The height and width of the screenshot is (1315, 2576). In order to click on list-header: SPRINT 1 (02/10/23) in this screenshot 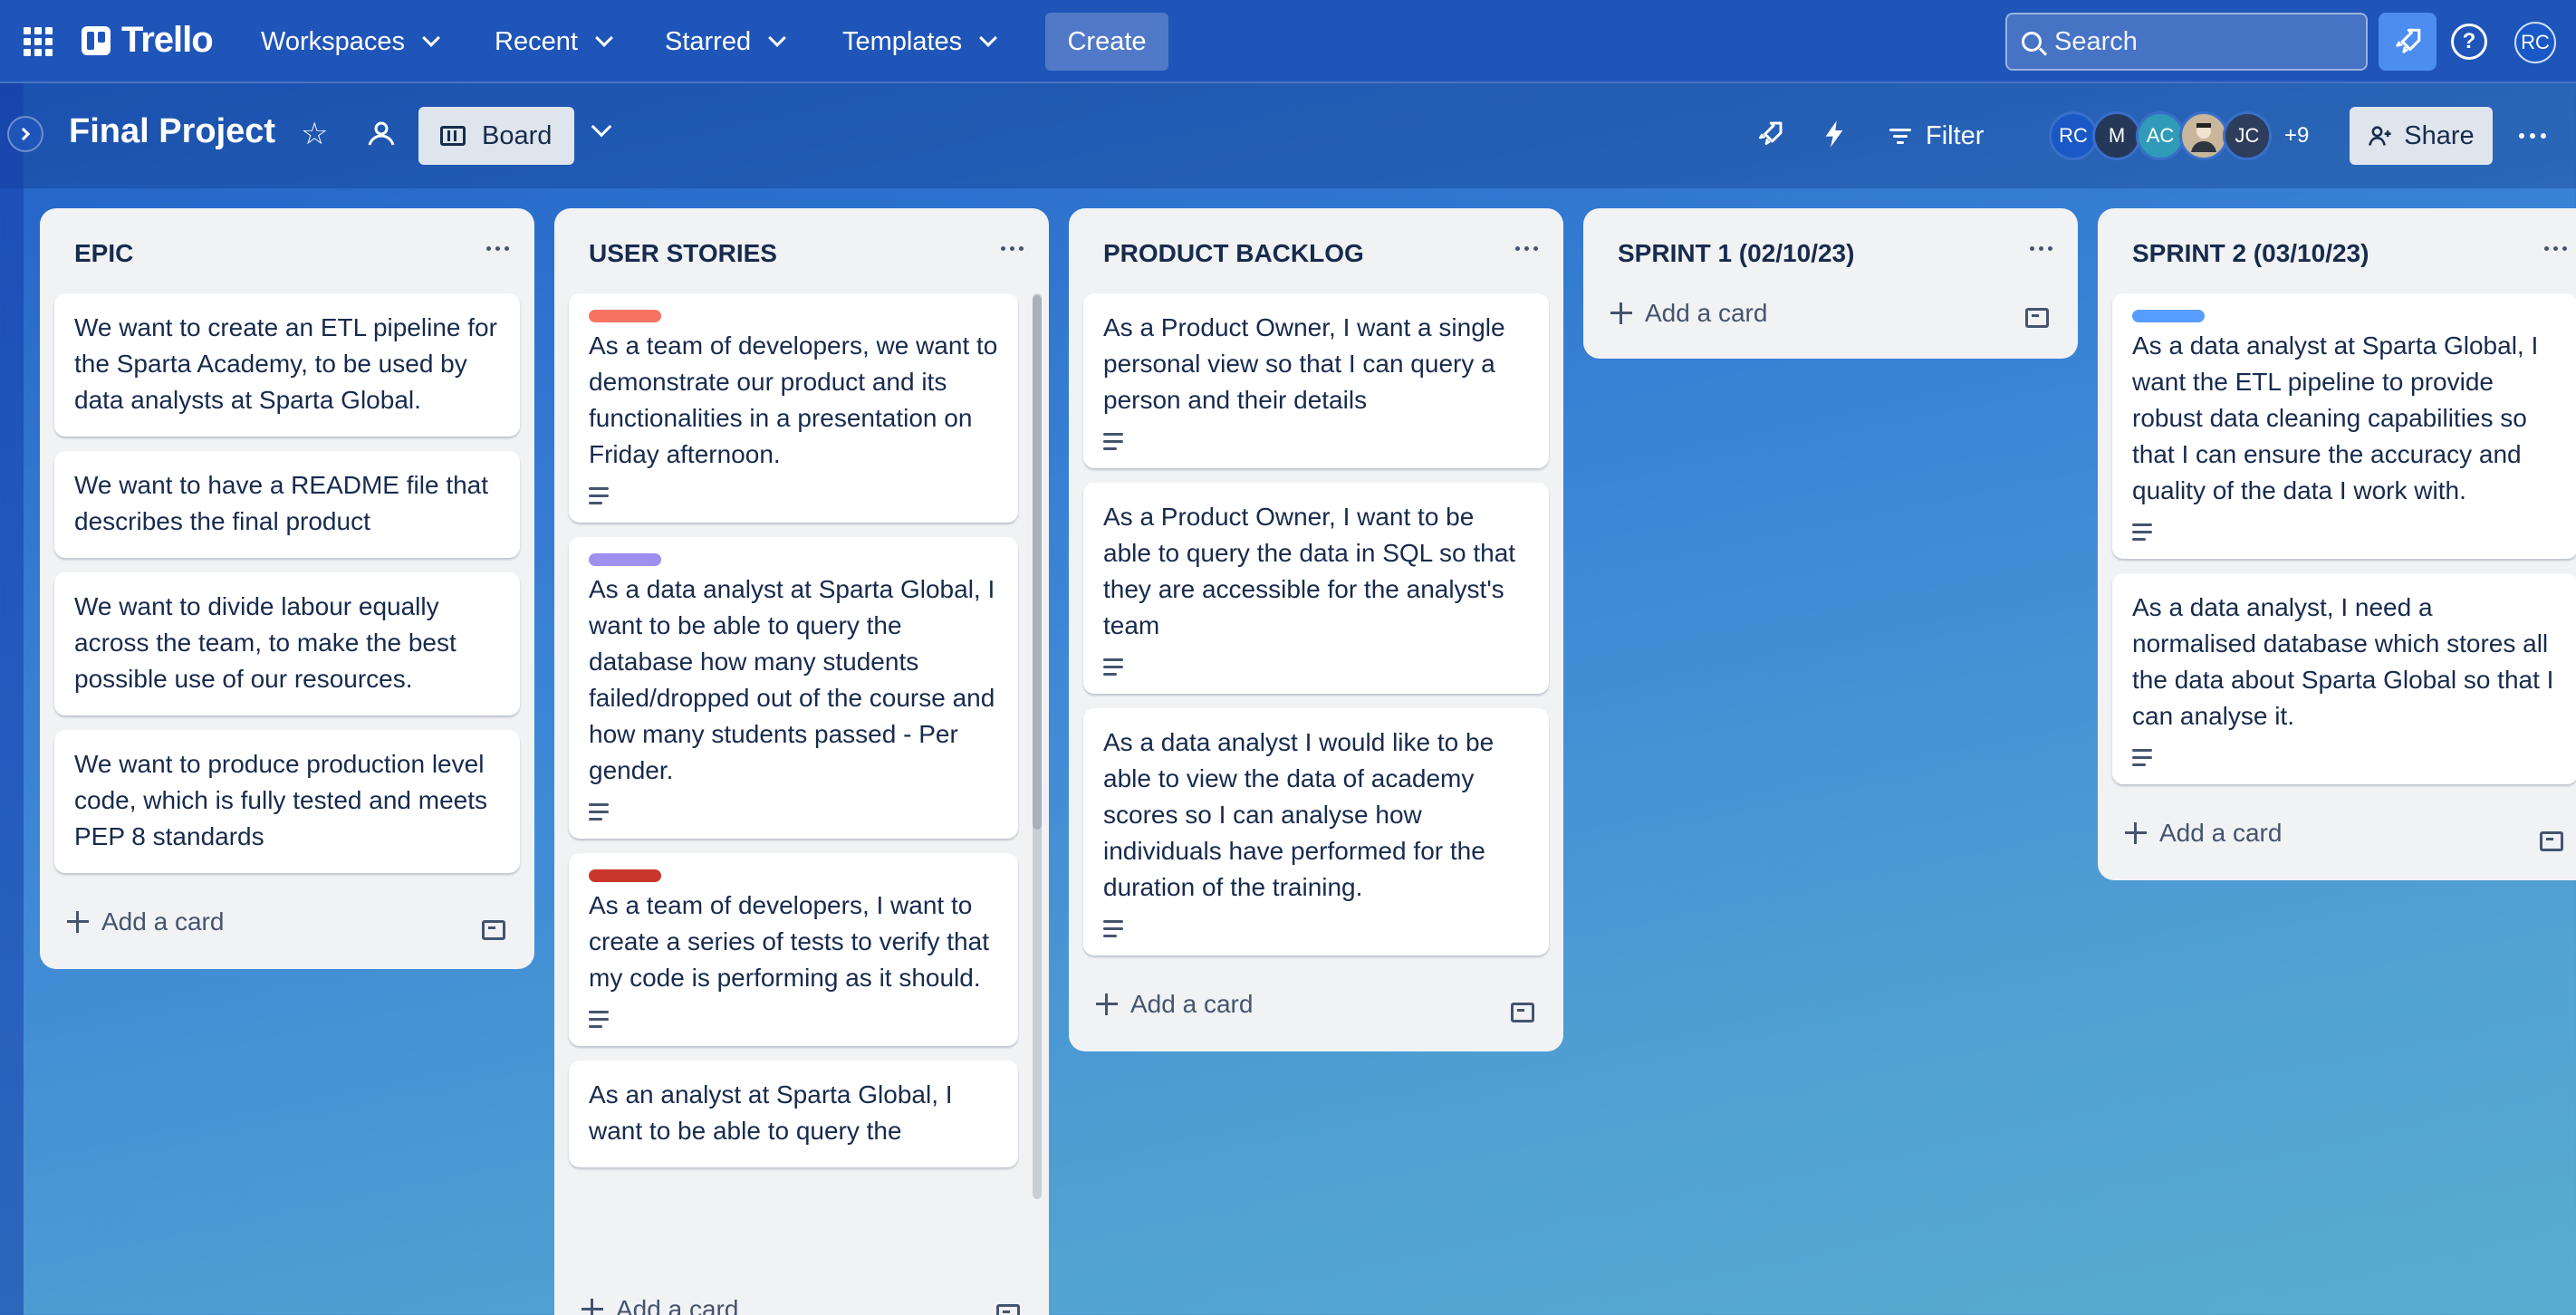, I will do `click(1830, 244)`.